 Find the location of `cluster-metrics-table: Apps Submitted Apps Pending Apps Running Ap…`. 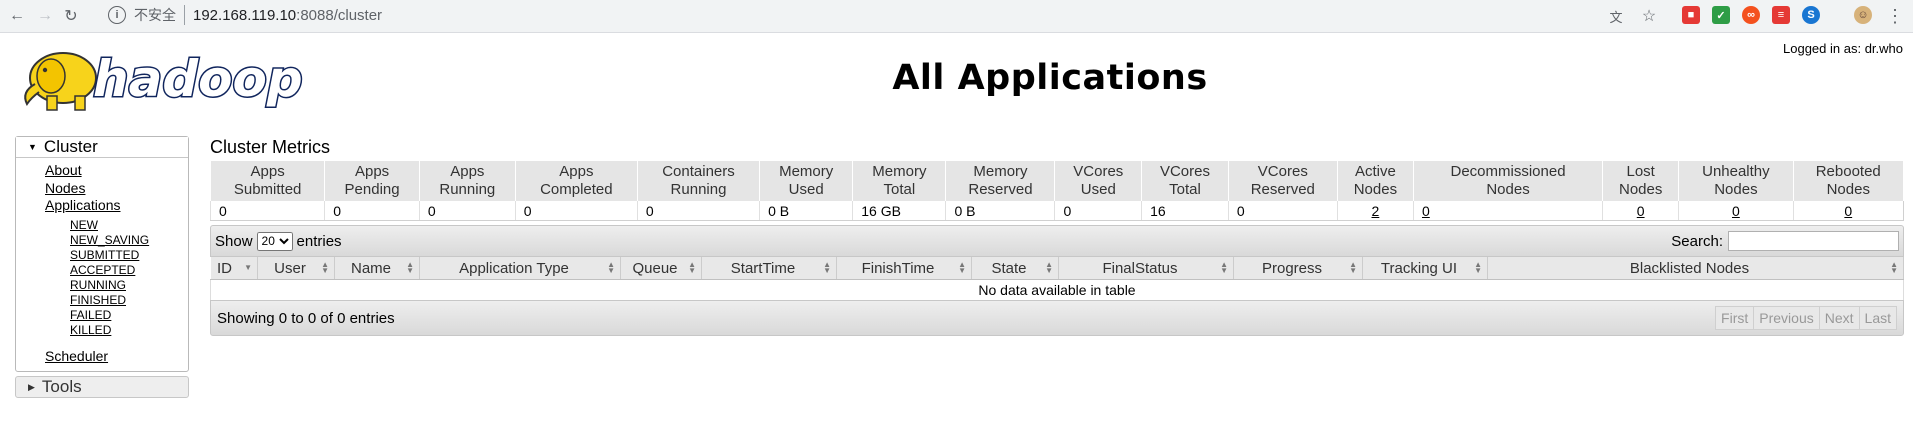

cluster-metrics-table: Apps Submitted Apps Pending Apps Running Ap… is located at coordinates (1057, 190).